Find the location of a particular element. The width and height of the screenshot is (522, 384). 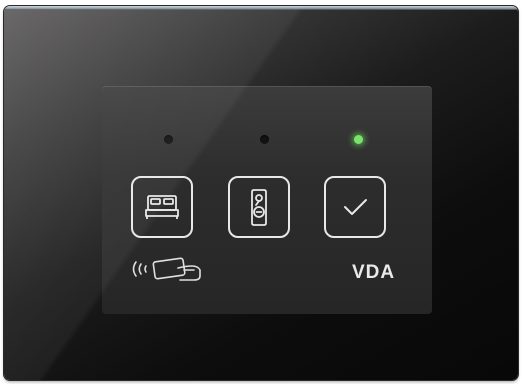

door-hanger-icon is located at coordinates (259, 207).